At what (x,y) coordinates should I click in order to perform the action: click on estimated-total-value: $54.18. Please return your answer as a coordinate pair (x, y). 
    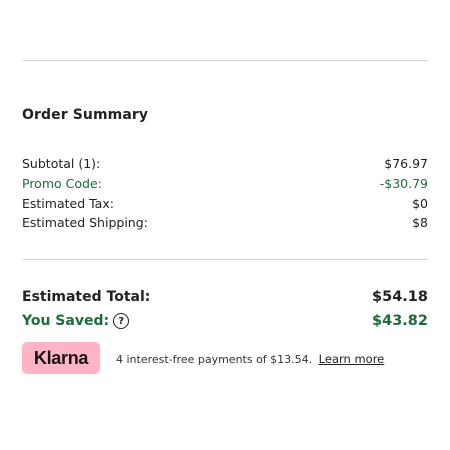
    Looking at the image, I should click on (400, 297).